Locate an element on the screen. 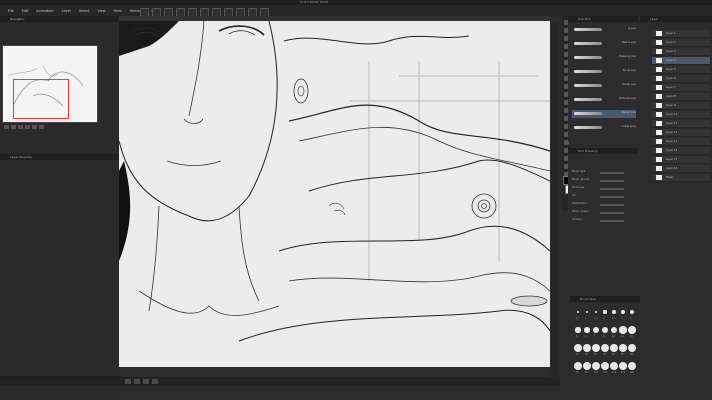  tool-property-row: Thickness is located at coordinates (604, 189).